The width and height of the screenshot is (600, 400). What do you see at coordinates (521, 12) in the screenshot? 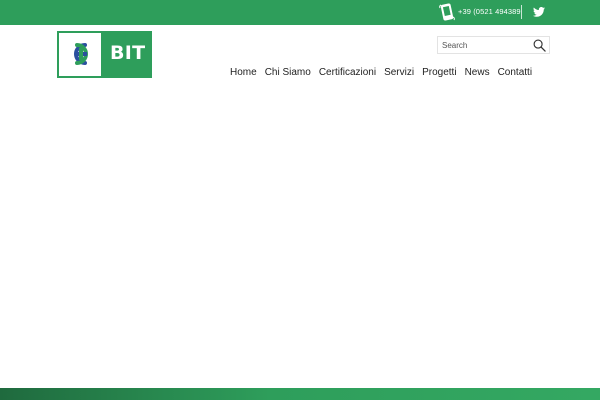
I see `topbar-divider` at bounding box center [521, 12].